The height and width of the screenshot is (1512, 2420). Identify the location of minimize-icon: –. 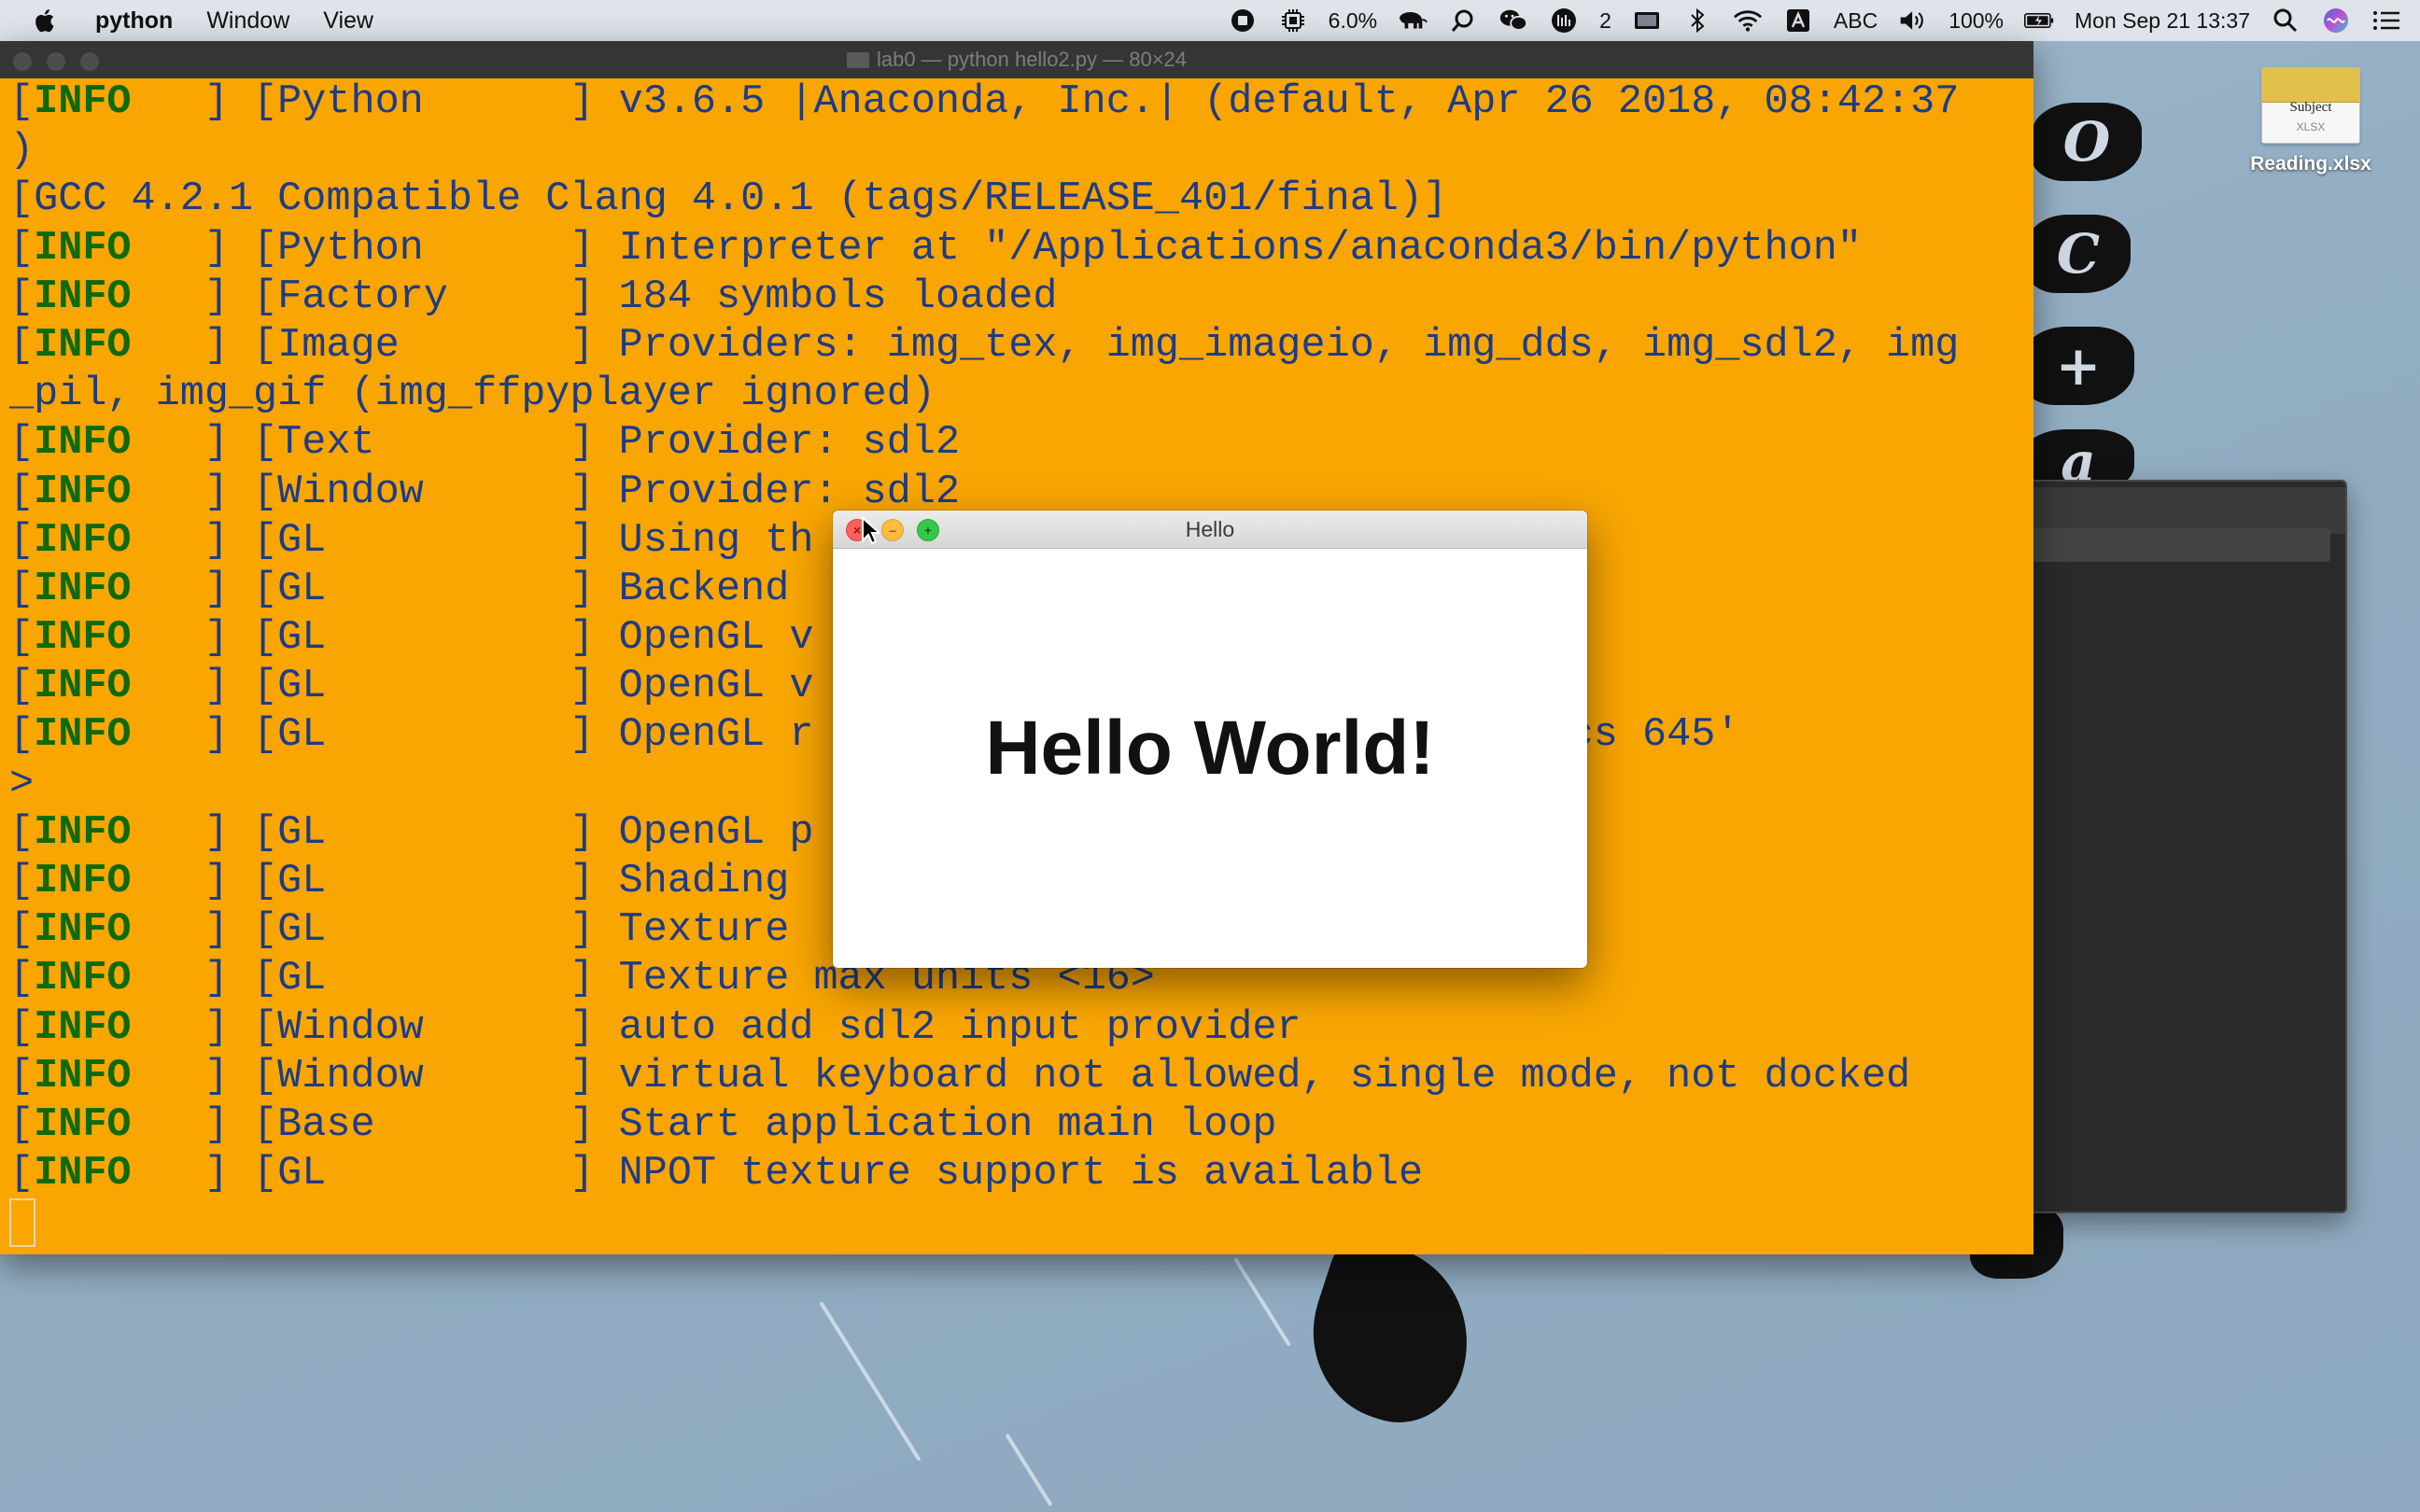
(893, 530).